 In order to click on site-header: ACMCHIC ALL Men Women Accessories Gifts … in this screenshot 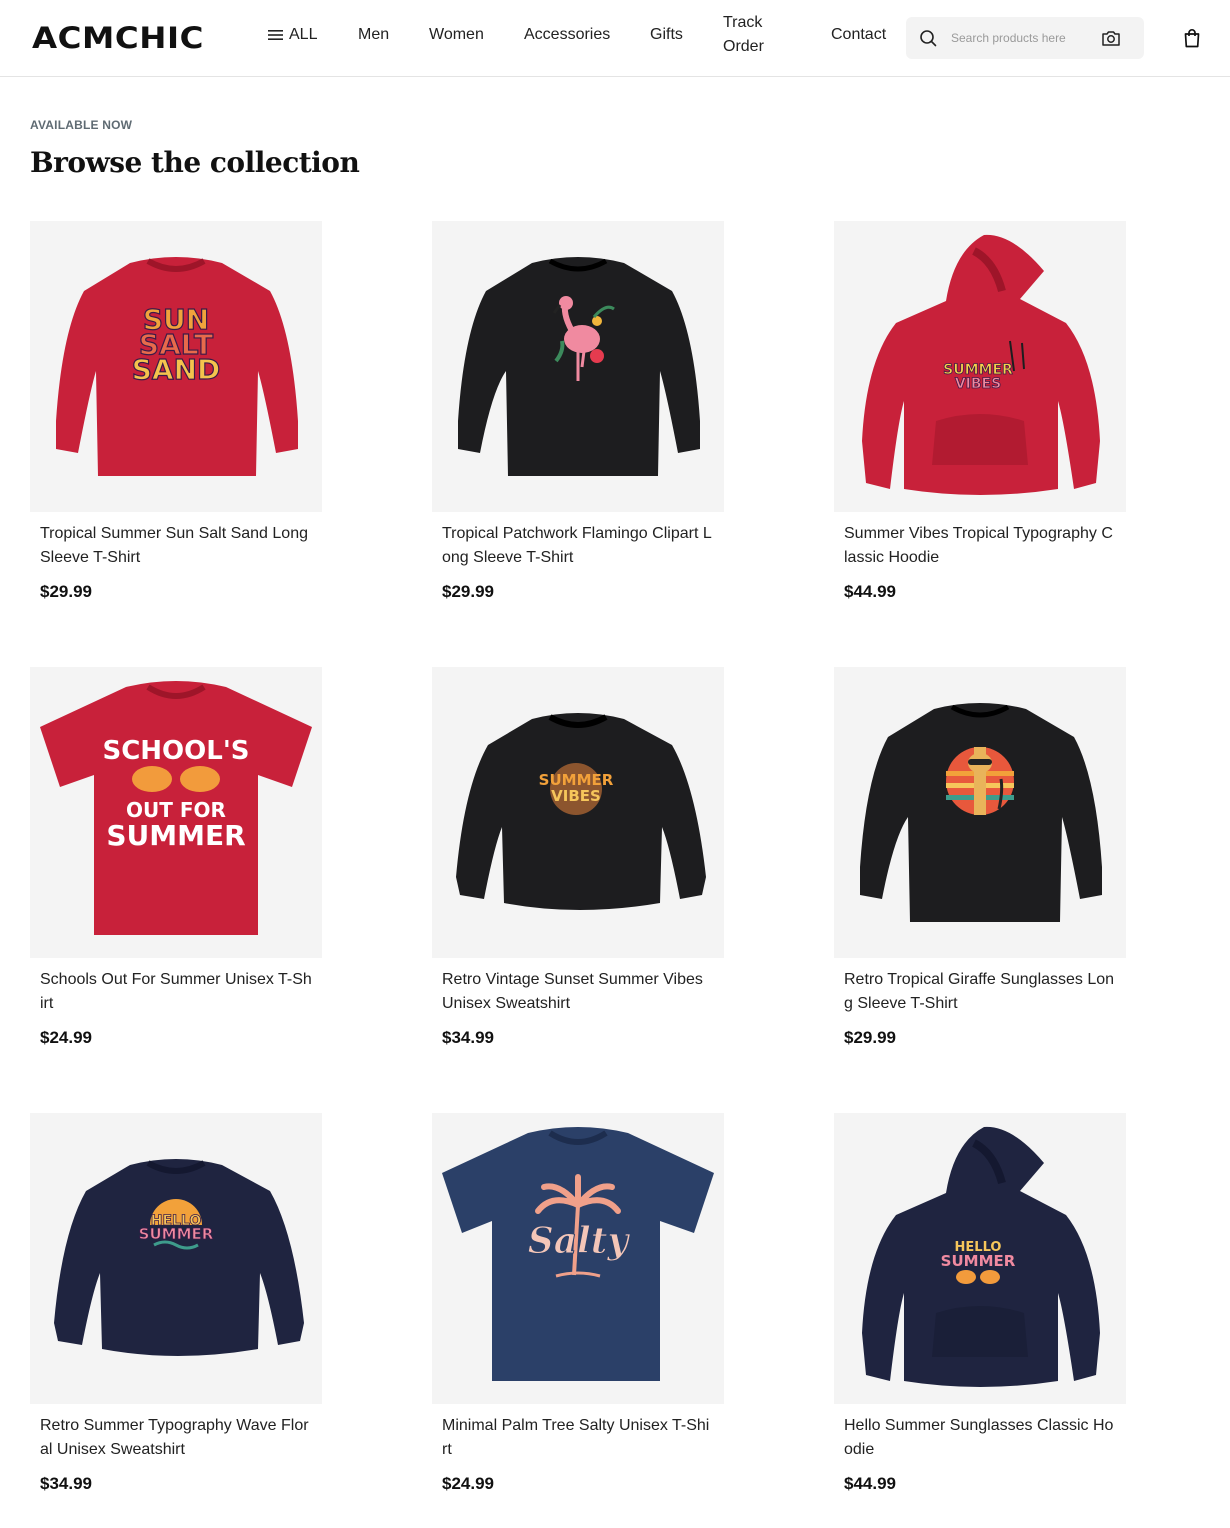, I will do `click(615, 38)`.